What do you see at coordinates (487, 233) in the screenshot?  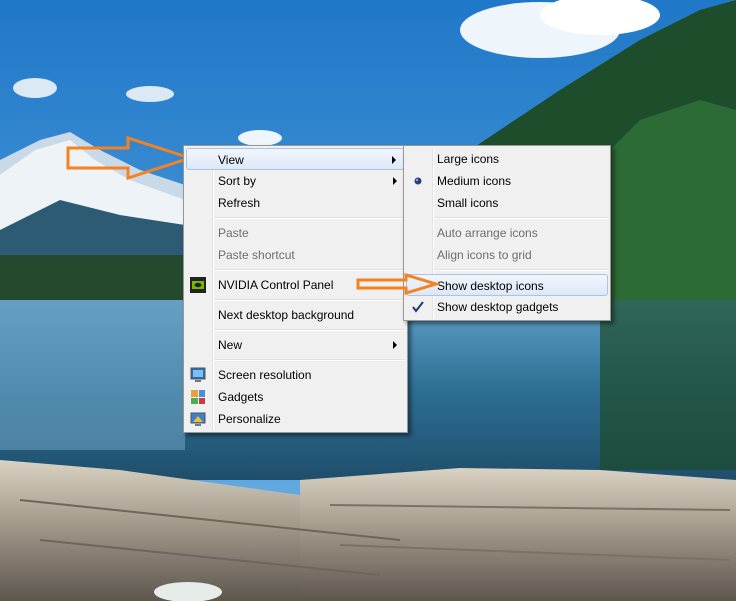 I see `menu-item-label: Auto arrange icons` at bounding box center [487, 233].